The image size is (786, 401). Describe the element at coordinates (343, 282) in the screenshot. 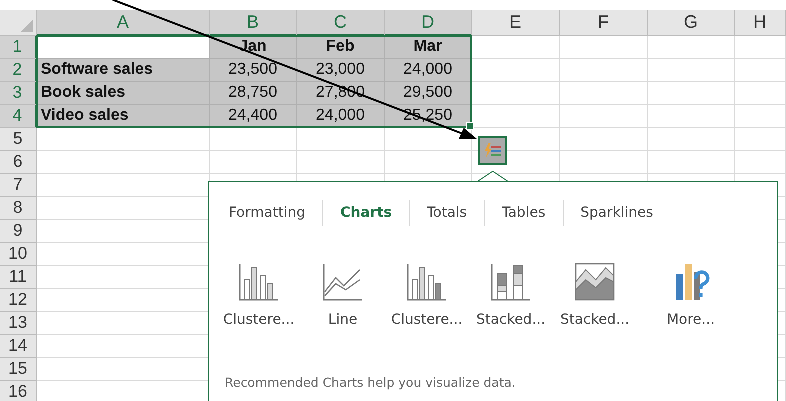

I see `line-chart-icon` at that location.